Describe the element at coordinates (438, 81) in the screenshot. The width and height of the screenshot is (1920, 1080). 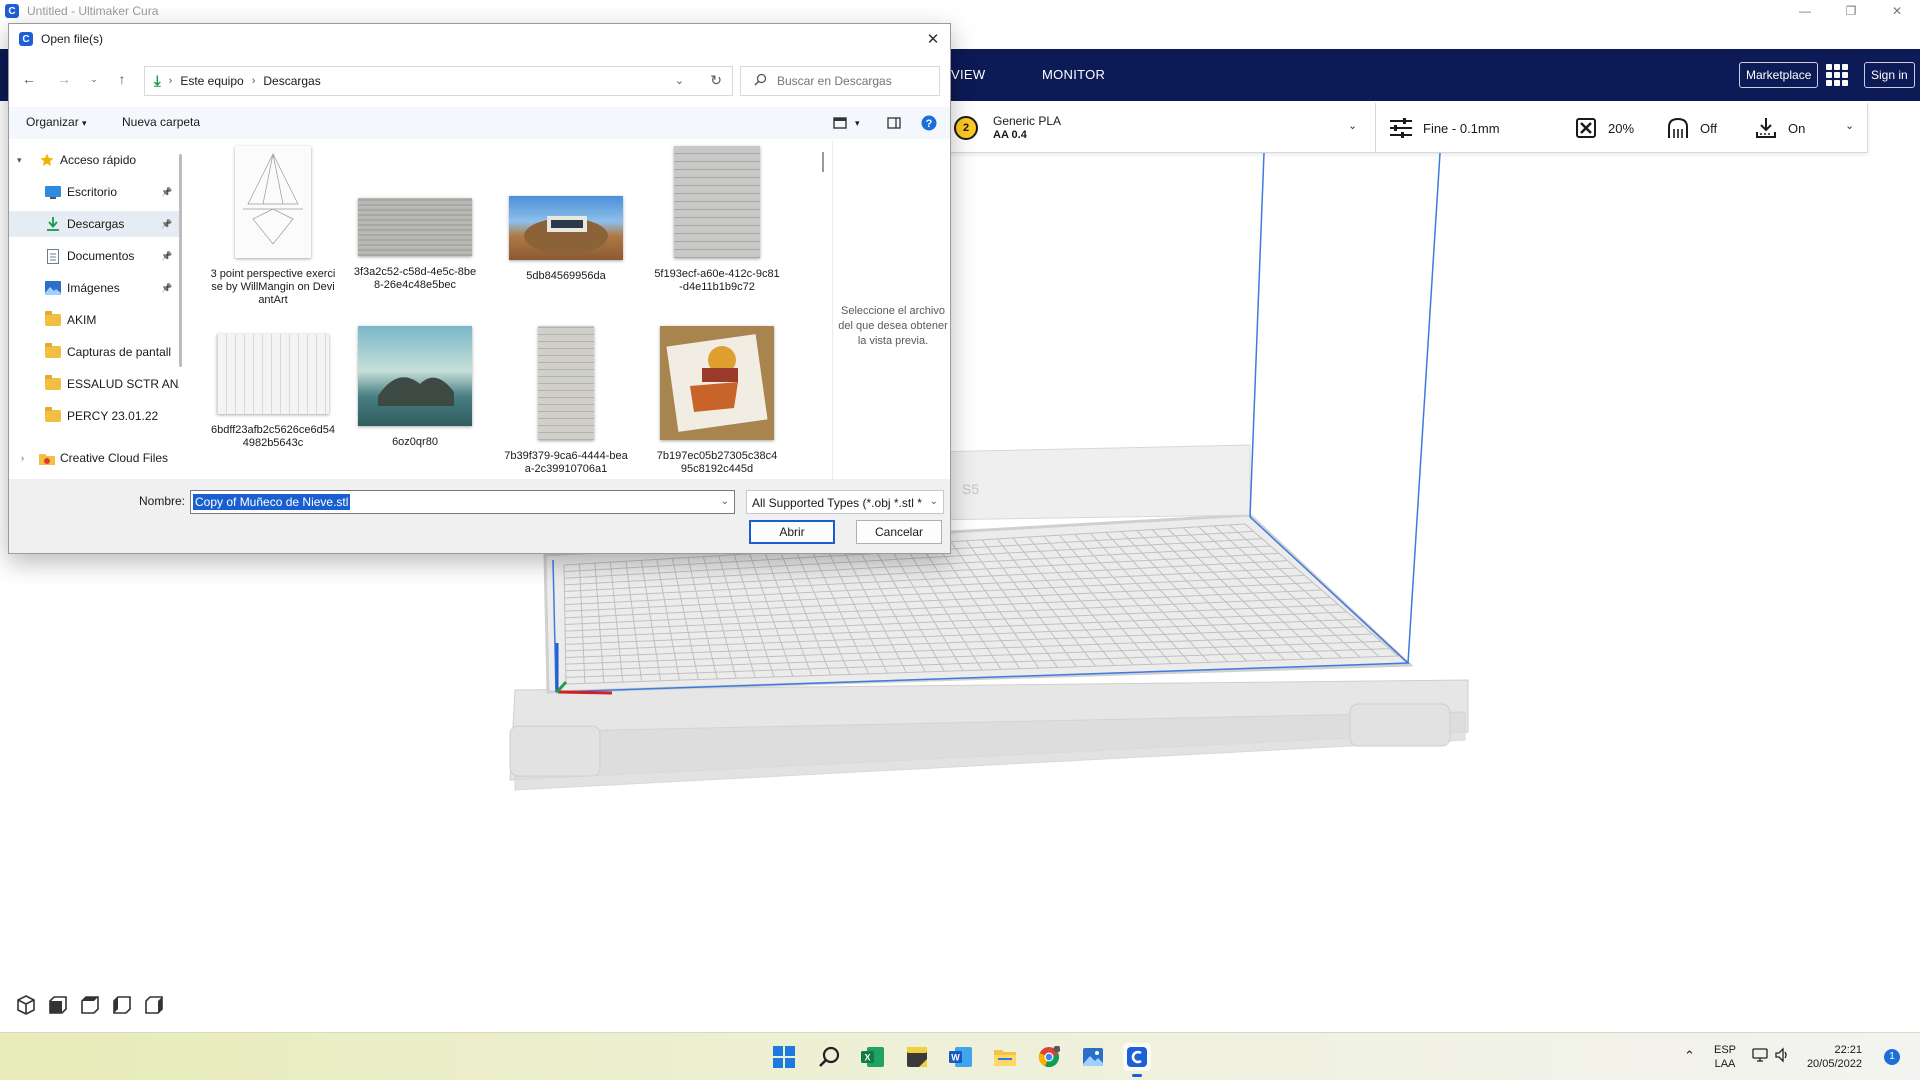
I see `address-bar: ⤓ › Este equipo › Descargas ⌄ ↻` at that location.